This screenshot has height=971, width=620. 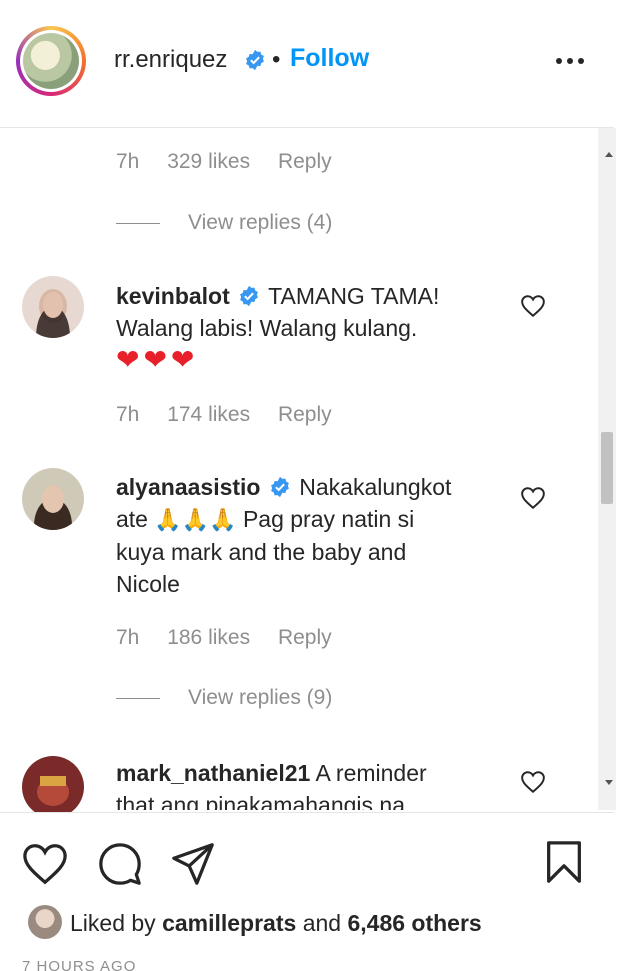 I want to click on commenter-username: kevinbalot, so click(x=173, y=296).